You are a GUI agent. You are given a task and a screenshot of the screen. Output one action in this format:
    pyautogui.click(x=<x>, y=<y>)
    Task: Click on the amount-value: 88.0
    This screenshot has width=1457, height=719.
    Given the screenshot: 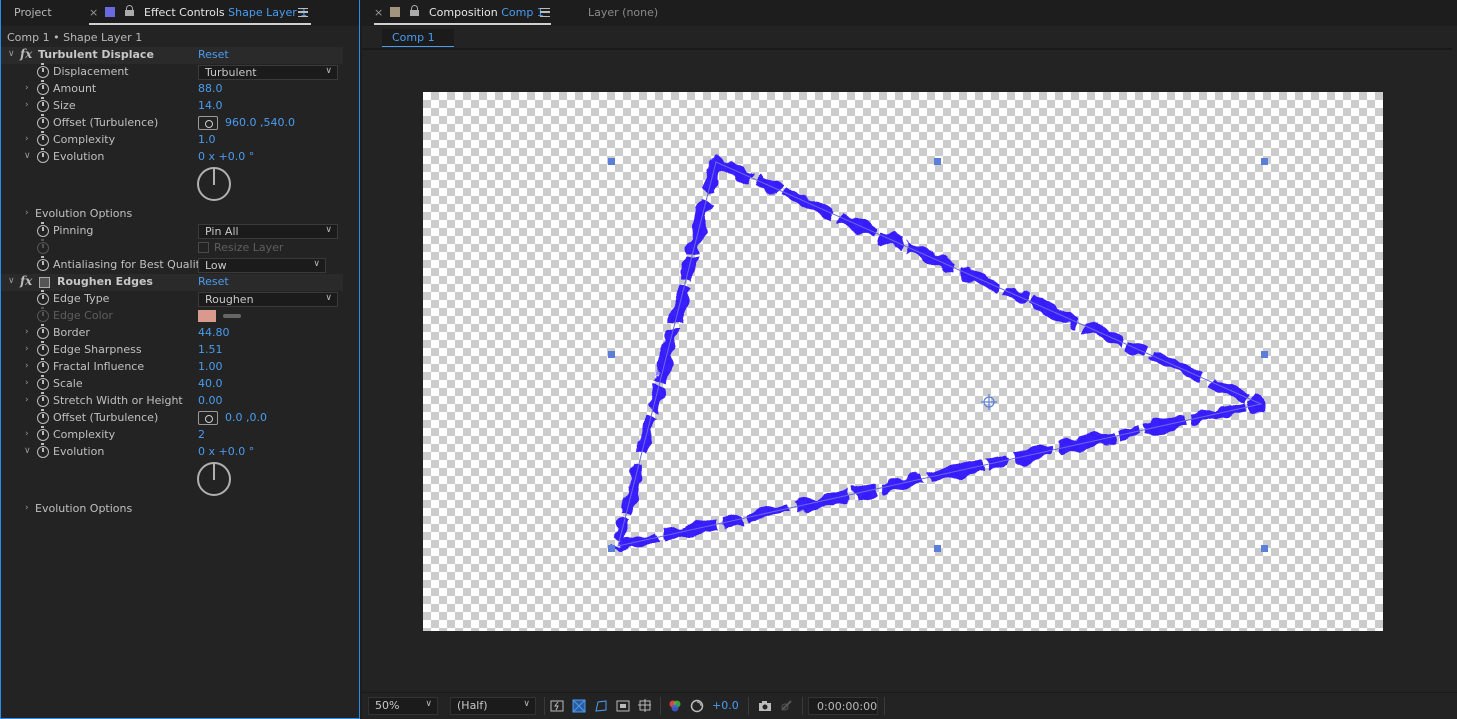 What is the action you would take?
    pyautogui.click(x=210, y=88)
    